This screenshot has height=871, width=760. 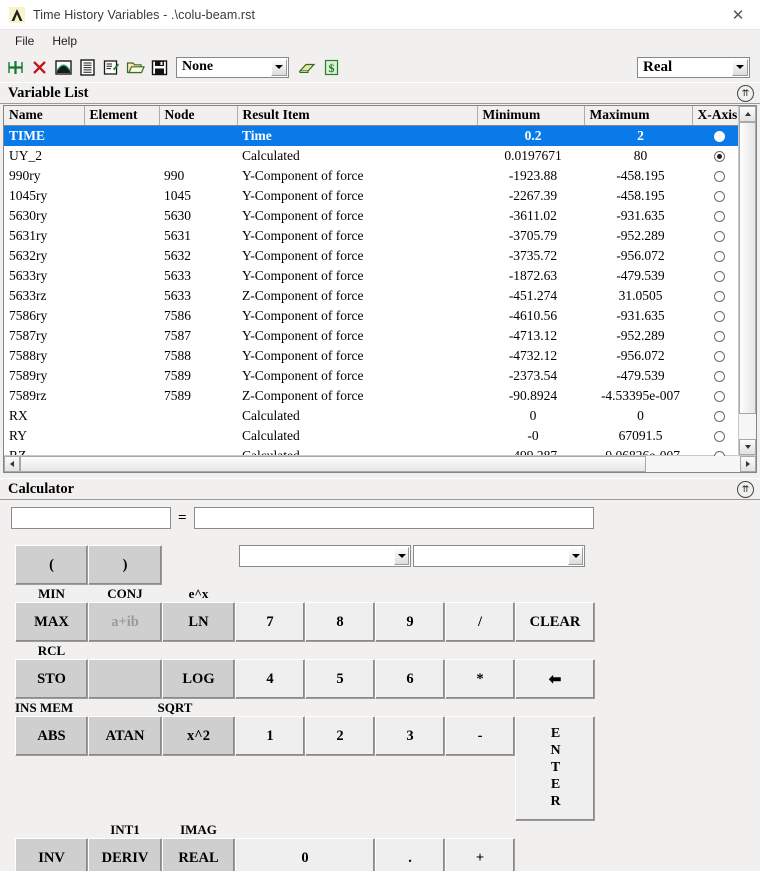 I want to click on key-minus: -, so click(x=480, y=736).